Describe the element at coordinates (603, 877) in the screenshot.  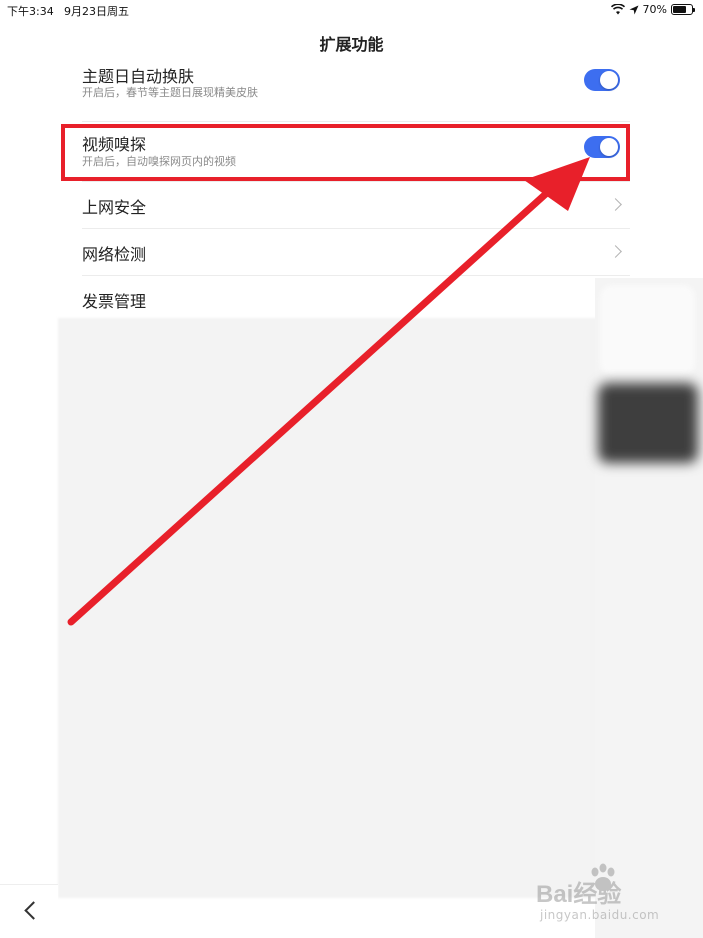
I see `paw-icon` at that location.